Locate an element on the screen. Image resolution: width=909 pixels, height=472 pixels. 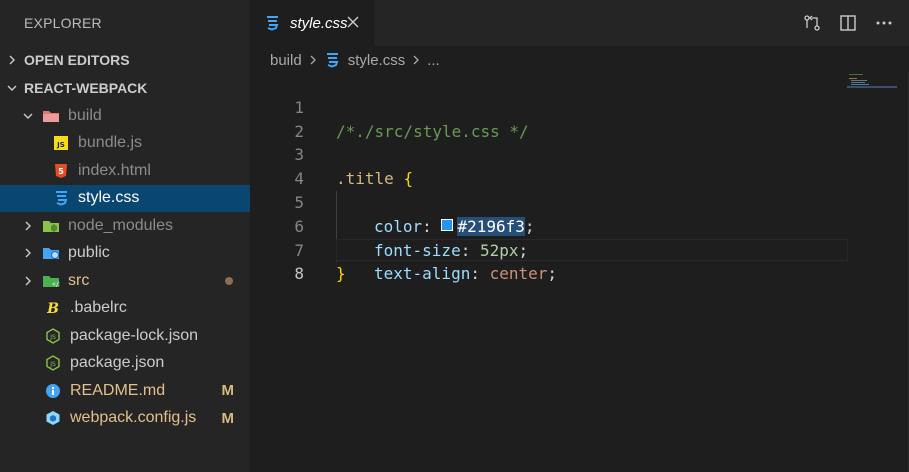
babel-icon: B is located at coordinates (53, 308).